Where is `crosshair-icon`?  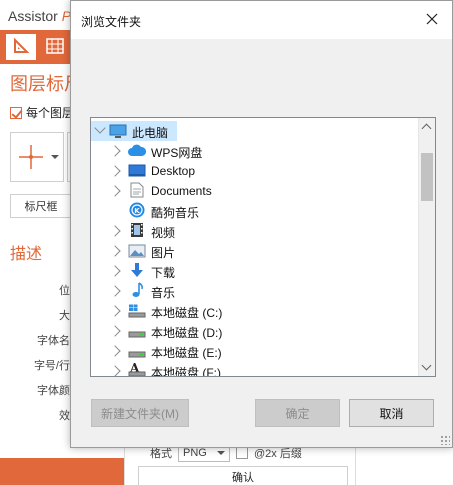 crosshair-icon is located at coordinates (31, 158).